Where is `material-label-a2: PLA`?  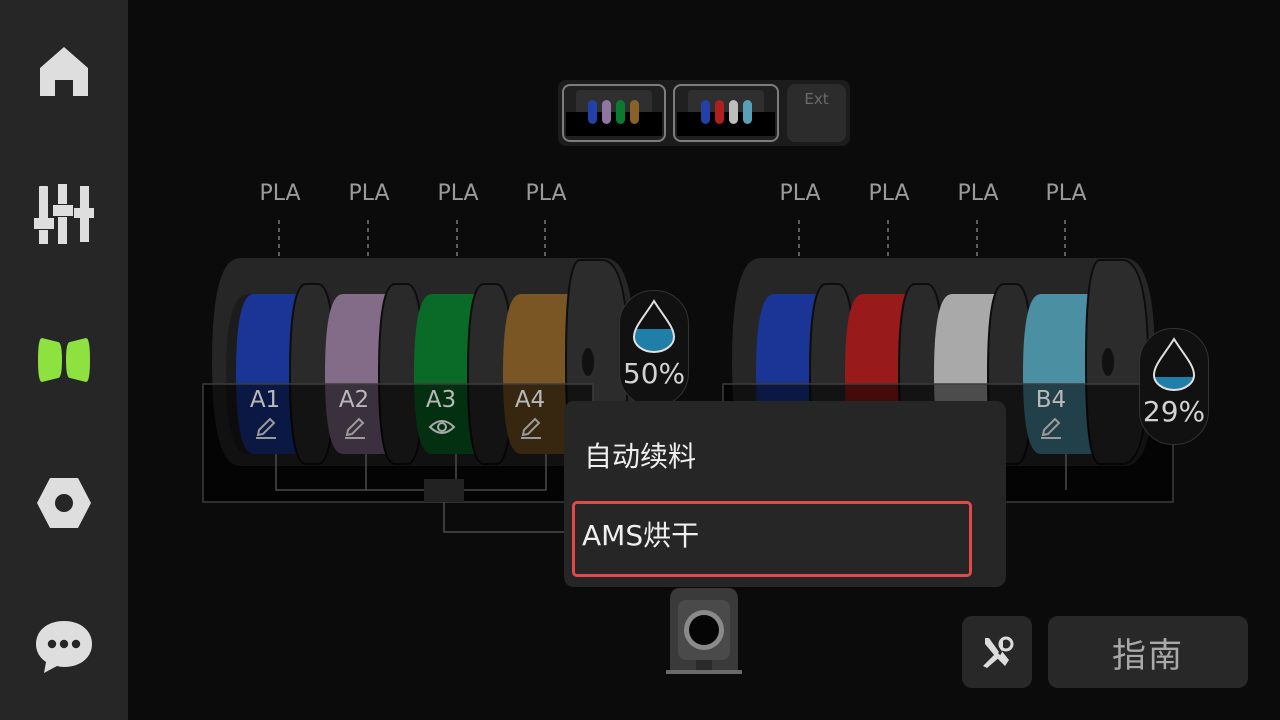
material-label-a2: PLA is located at coordinates (369, 193).